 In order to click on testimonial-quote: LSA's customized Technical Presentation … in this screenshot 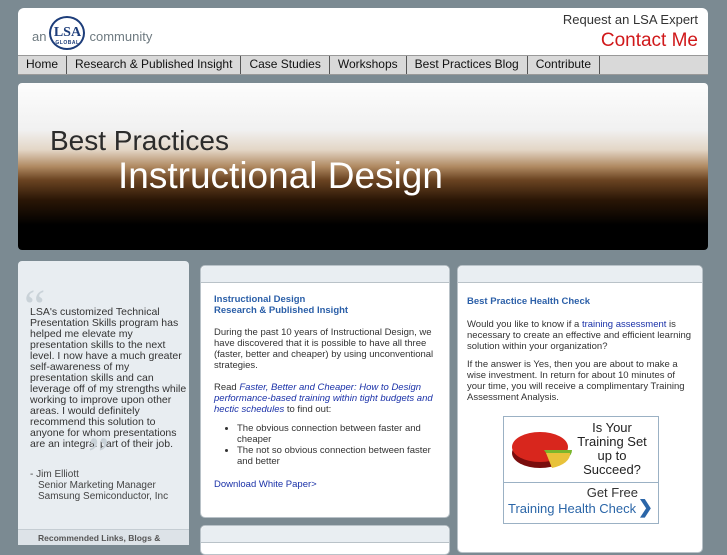, I will do `click(108, 378)`.